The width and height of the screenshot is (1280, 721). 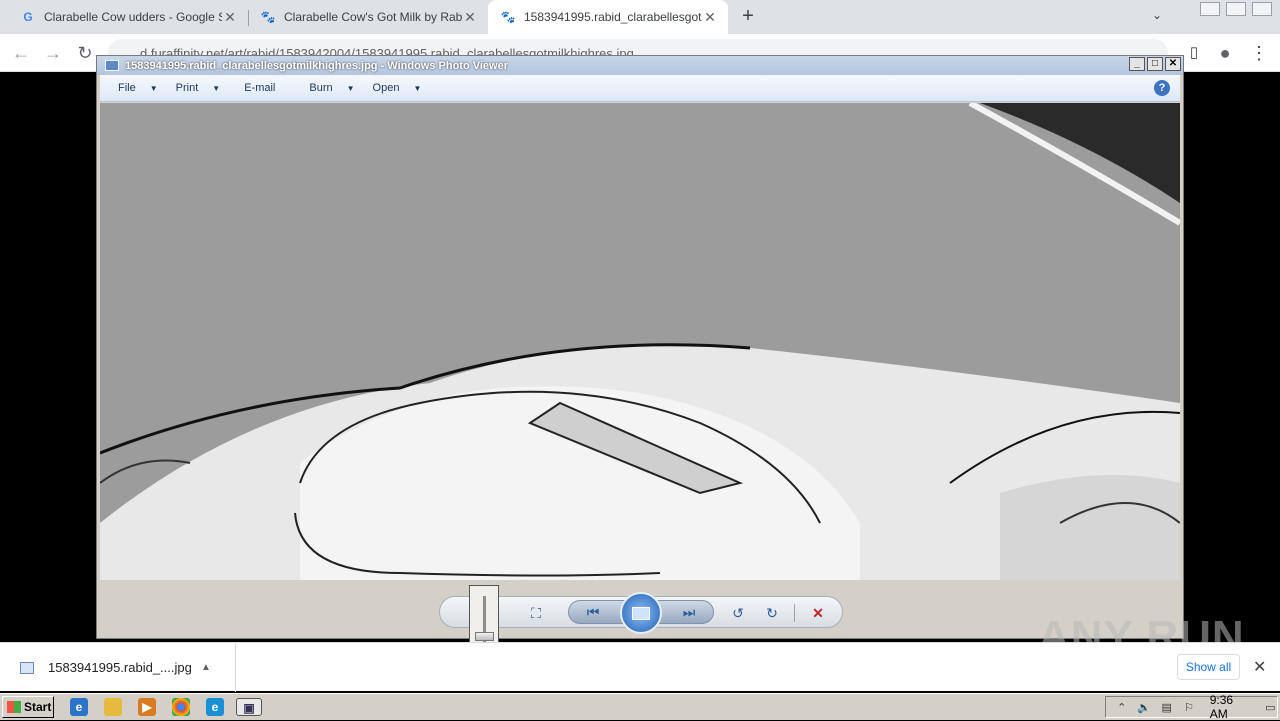 I want to click on photo-viewer-taskbar-icon: ▣, so click(x=249, y=707).